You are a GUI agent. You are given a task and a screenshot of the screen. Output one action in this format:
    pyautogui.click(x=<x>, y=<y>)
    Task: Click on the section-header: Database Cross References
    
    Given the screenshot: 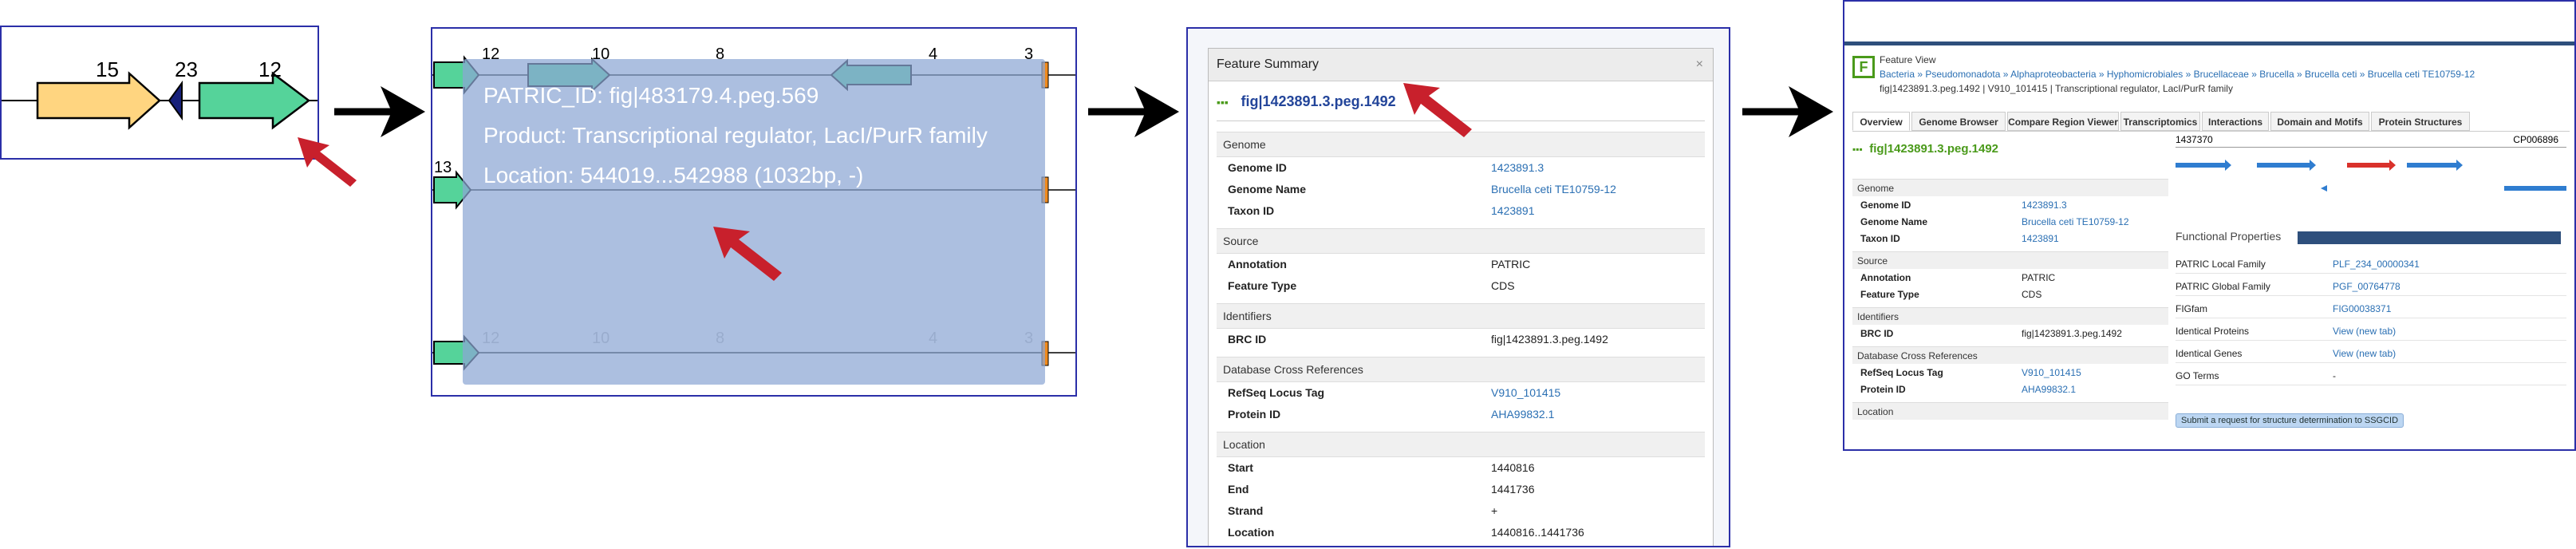 What is the action you would take?
    pyautogui.click(x=2010, y=355)
    